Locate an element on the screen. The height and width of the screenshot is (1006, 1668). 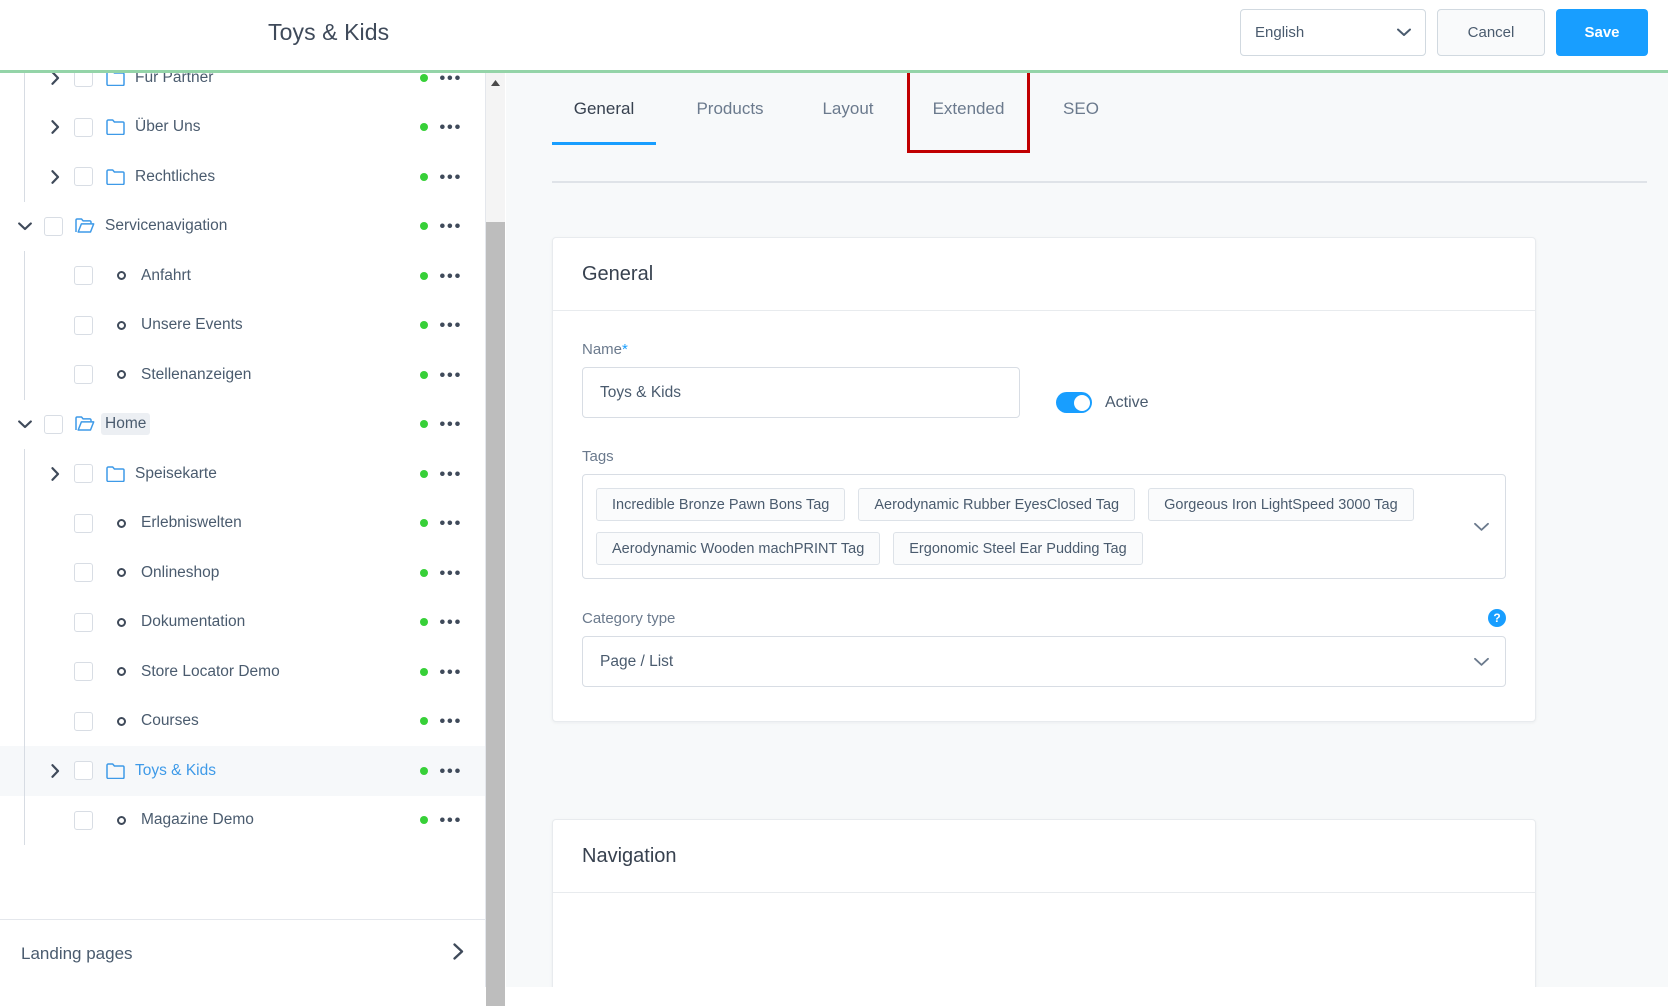
tree-item: Dokumentation ••• is located at coordinates (242, 623).